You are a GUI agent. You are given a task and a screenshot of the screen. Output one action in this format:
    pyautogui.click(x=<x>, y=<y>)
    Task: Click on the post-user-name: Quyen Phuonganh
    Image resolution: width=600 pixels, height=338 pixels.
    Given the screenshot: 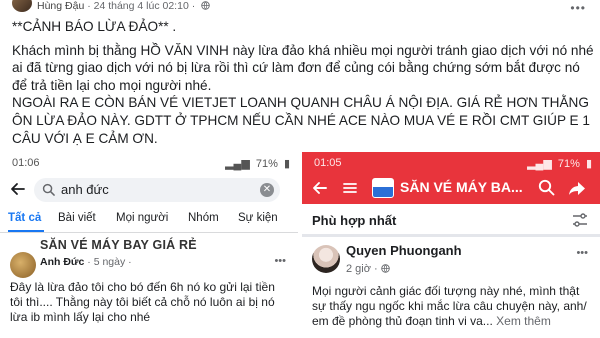 What is the action you would take?
    pyautogui.click(x=404, y=250)
    